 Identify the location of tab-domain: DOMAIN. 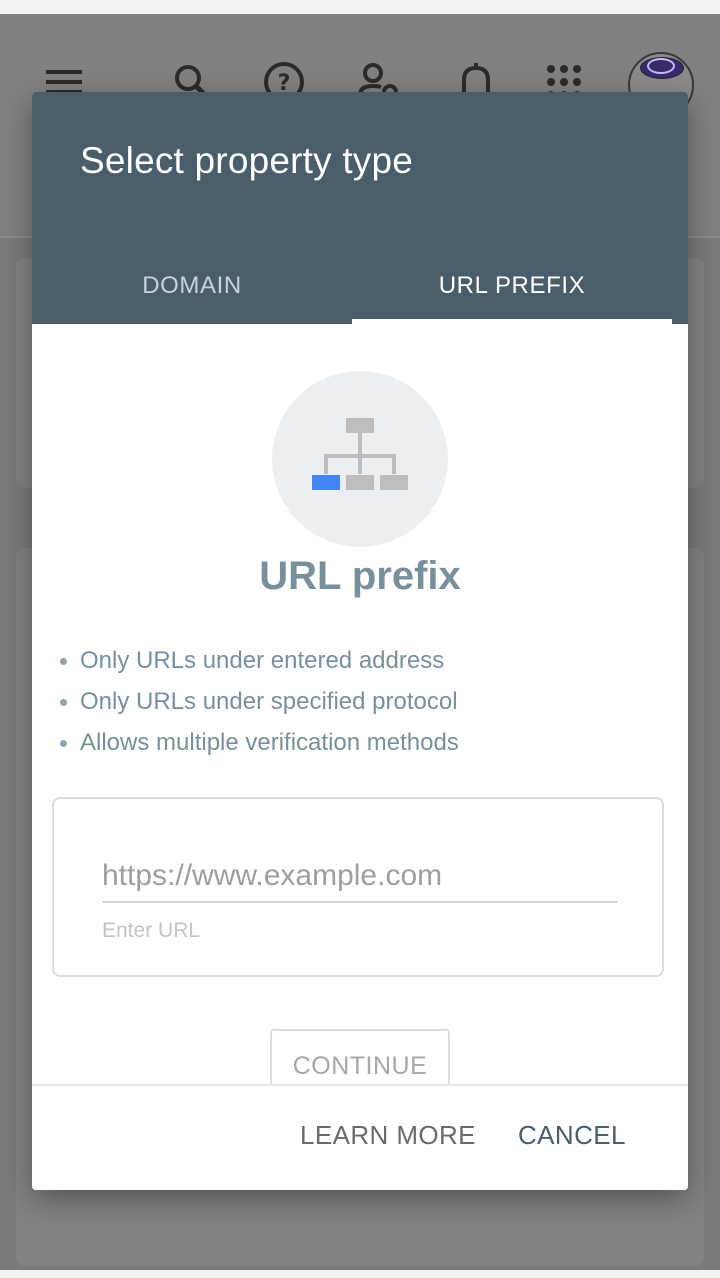
(192, 286).